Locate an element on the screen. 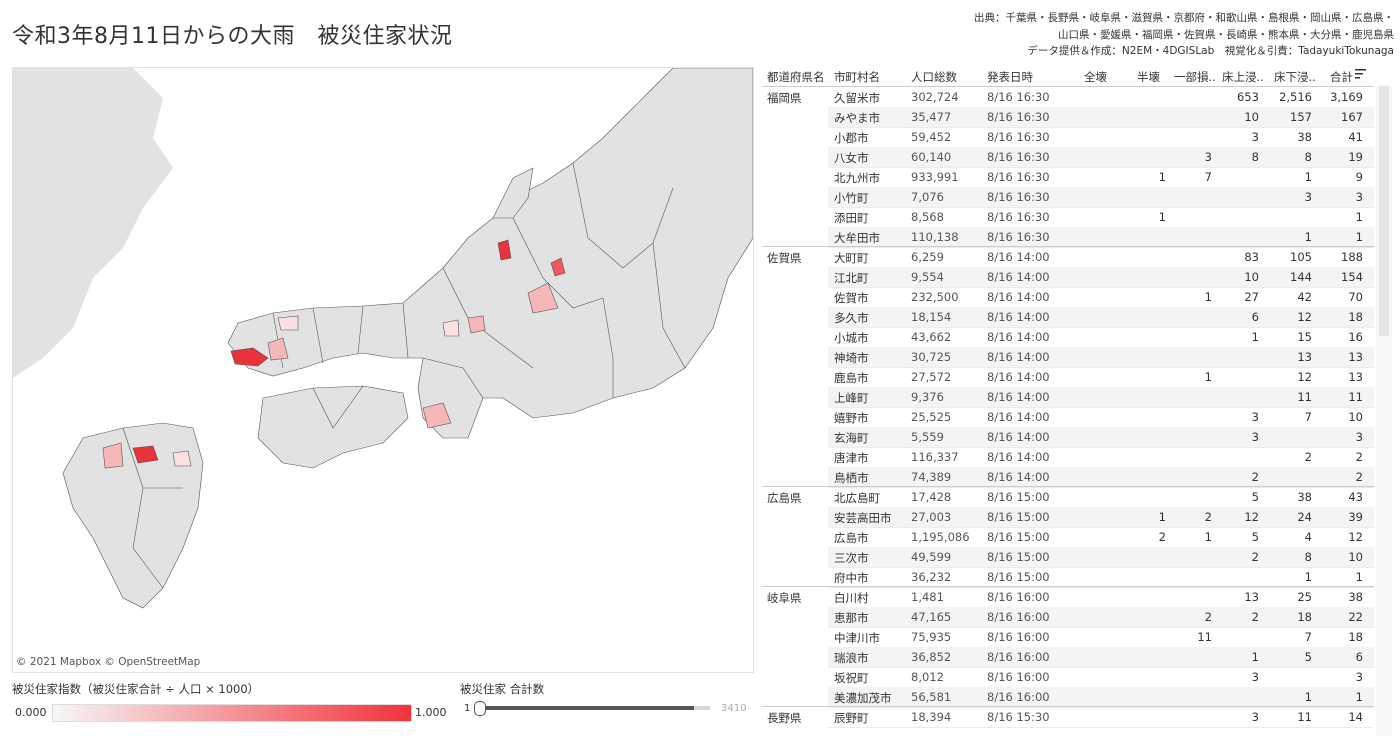 This screenshot has width=1400, height=736. table-cell: 江北町 is located at coordinates (851, 278).